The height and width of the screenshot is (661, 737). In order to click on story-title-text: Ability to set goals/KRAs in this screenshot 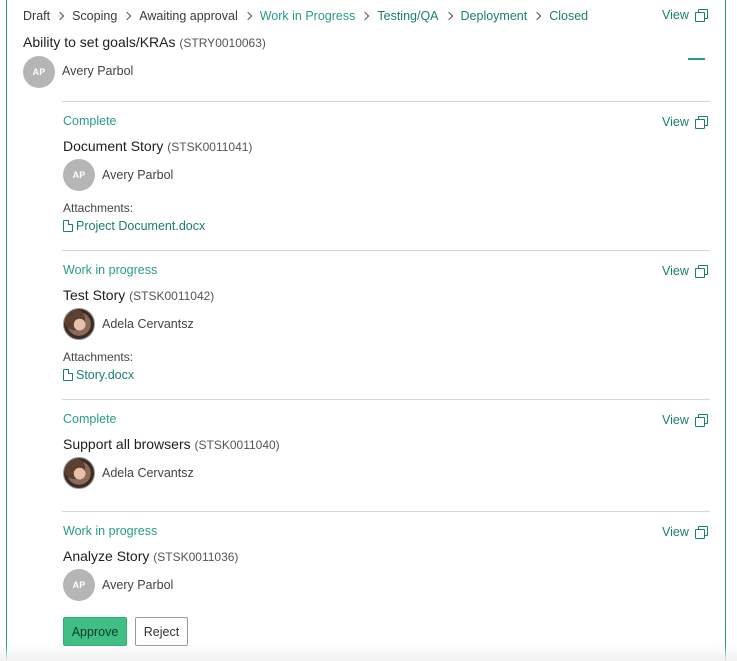, I will do `click(99, 42)`.